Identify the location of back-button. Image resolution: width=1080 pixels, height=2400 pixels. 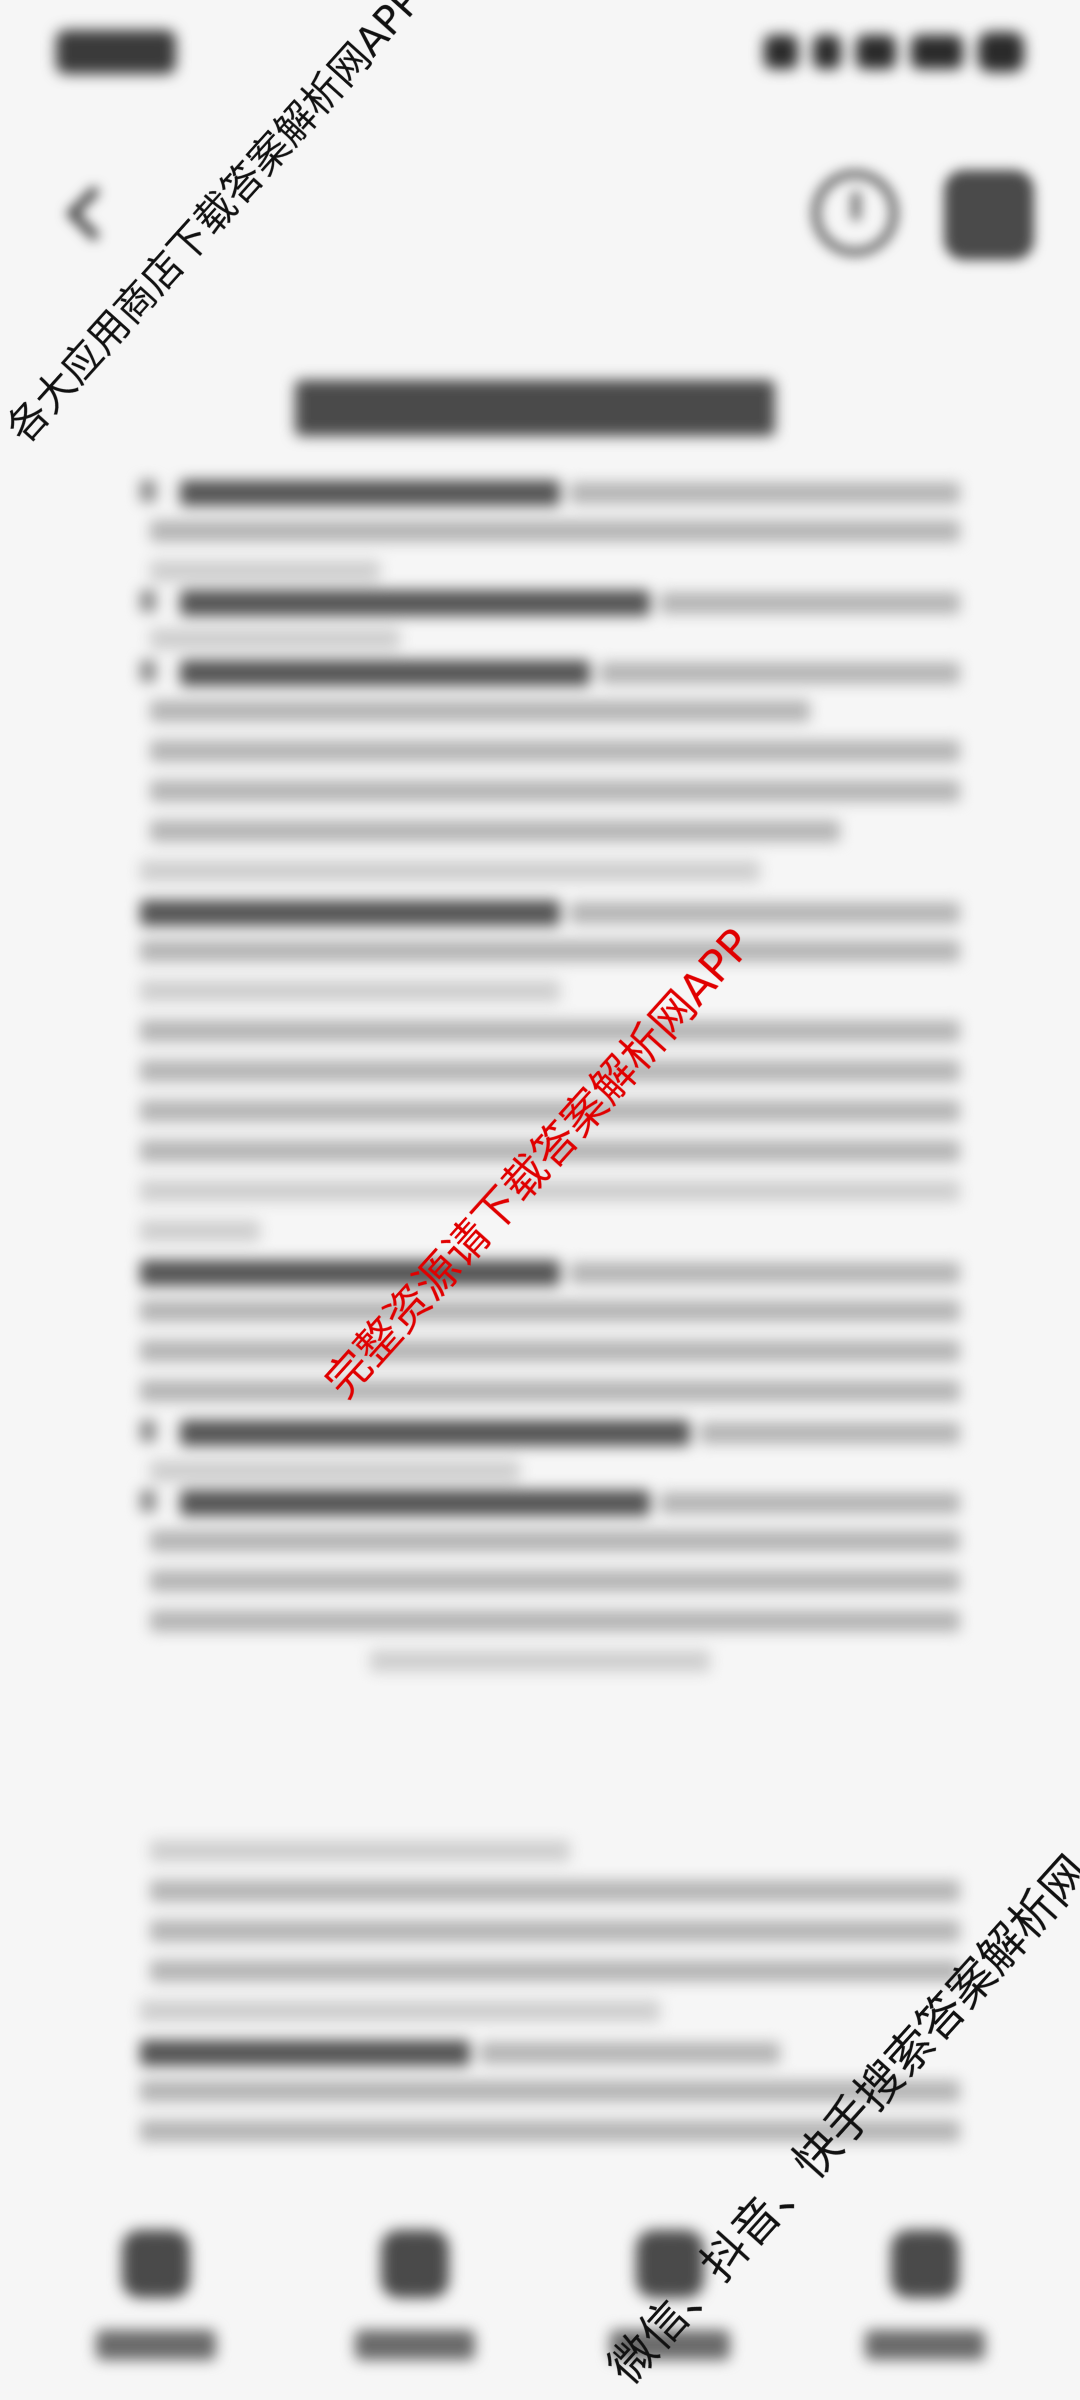
(93, 211).